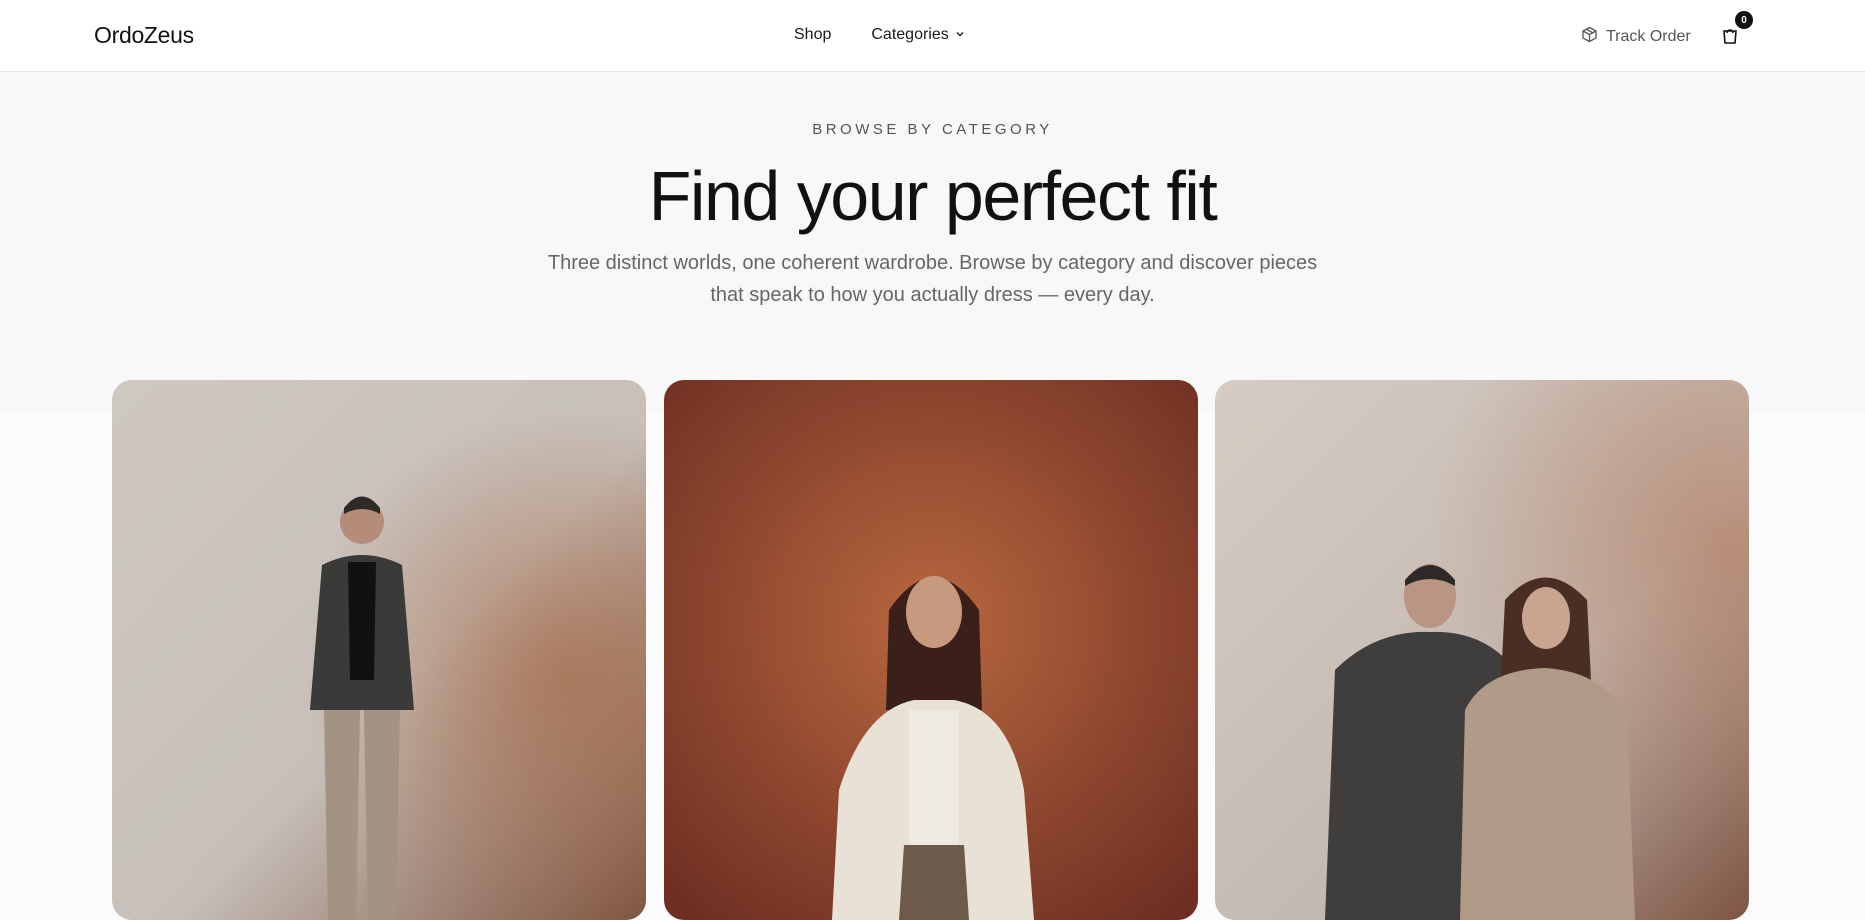 This screenshot has width=1865, height=920. Describe the element at coordinates (1589, 37) in the screenshot. I see `package-icon` at that location.